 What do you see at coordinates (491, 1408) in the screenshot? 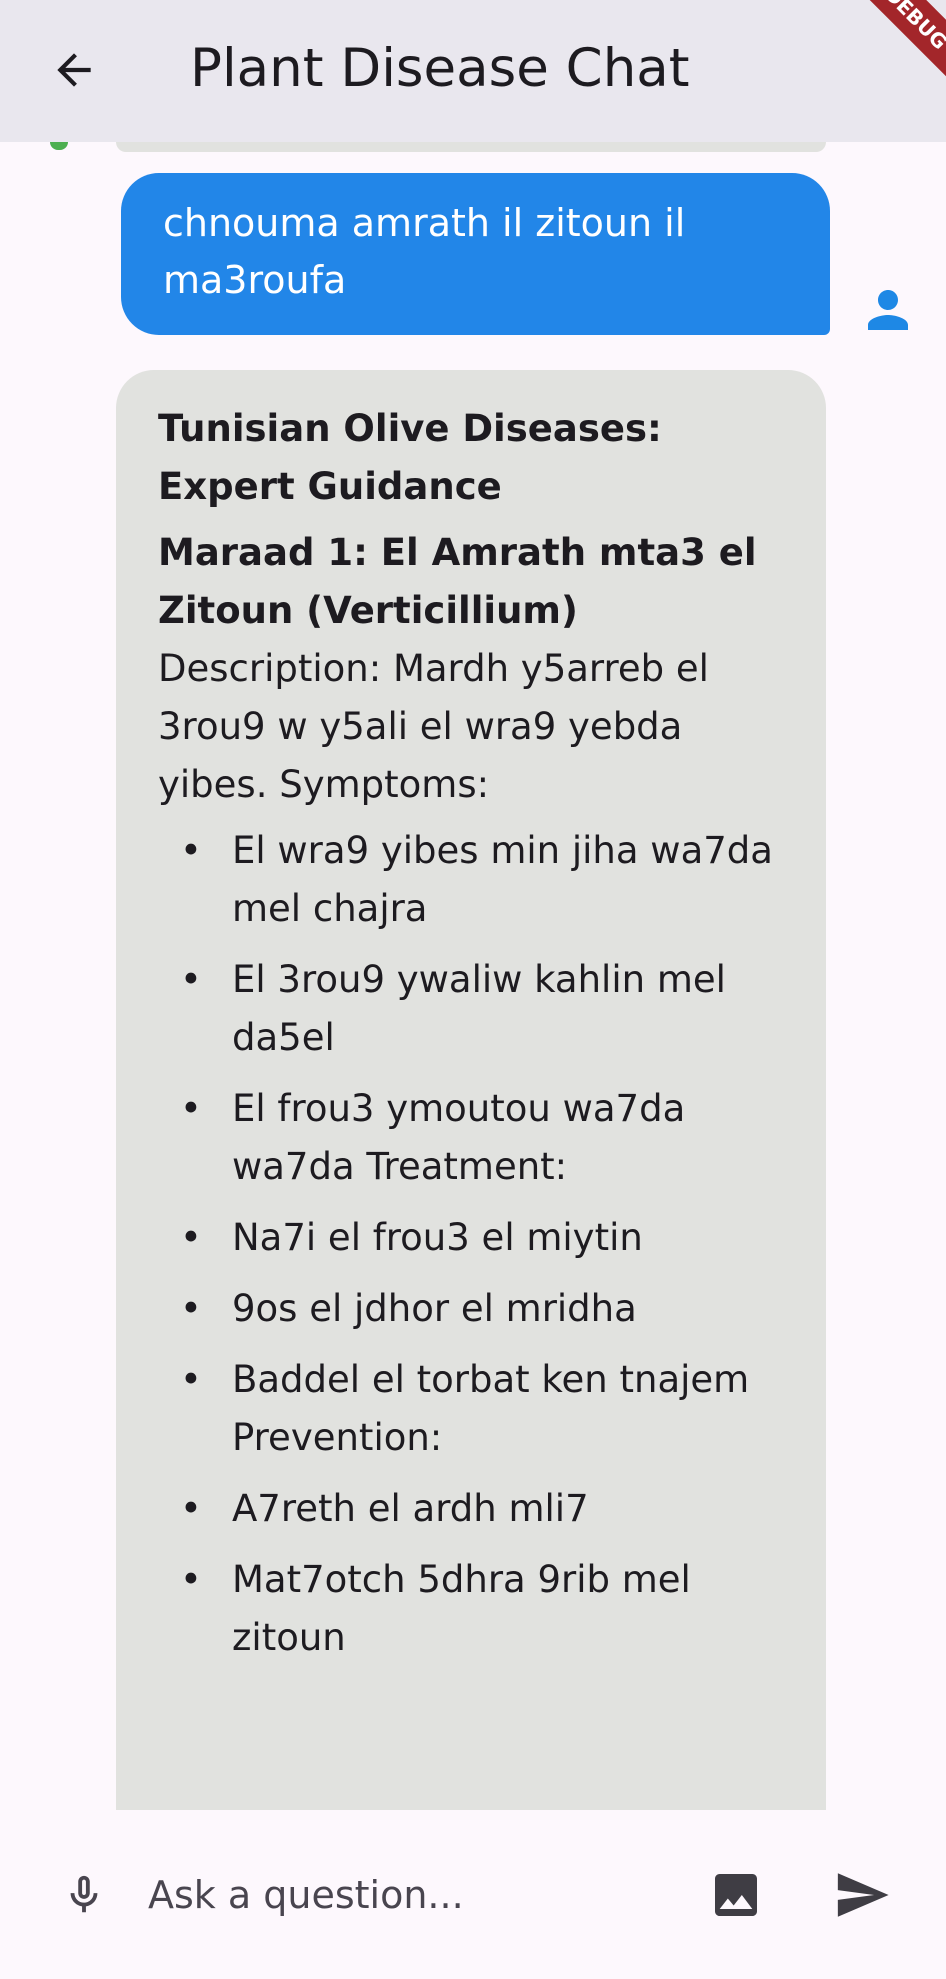
I see `list-item-text: Baddel el torbat ken tnajem Prevention:` at bounding box center [491, 1408].